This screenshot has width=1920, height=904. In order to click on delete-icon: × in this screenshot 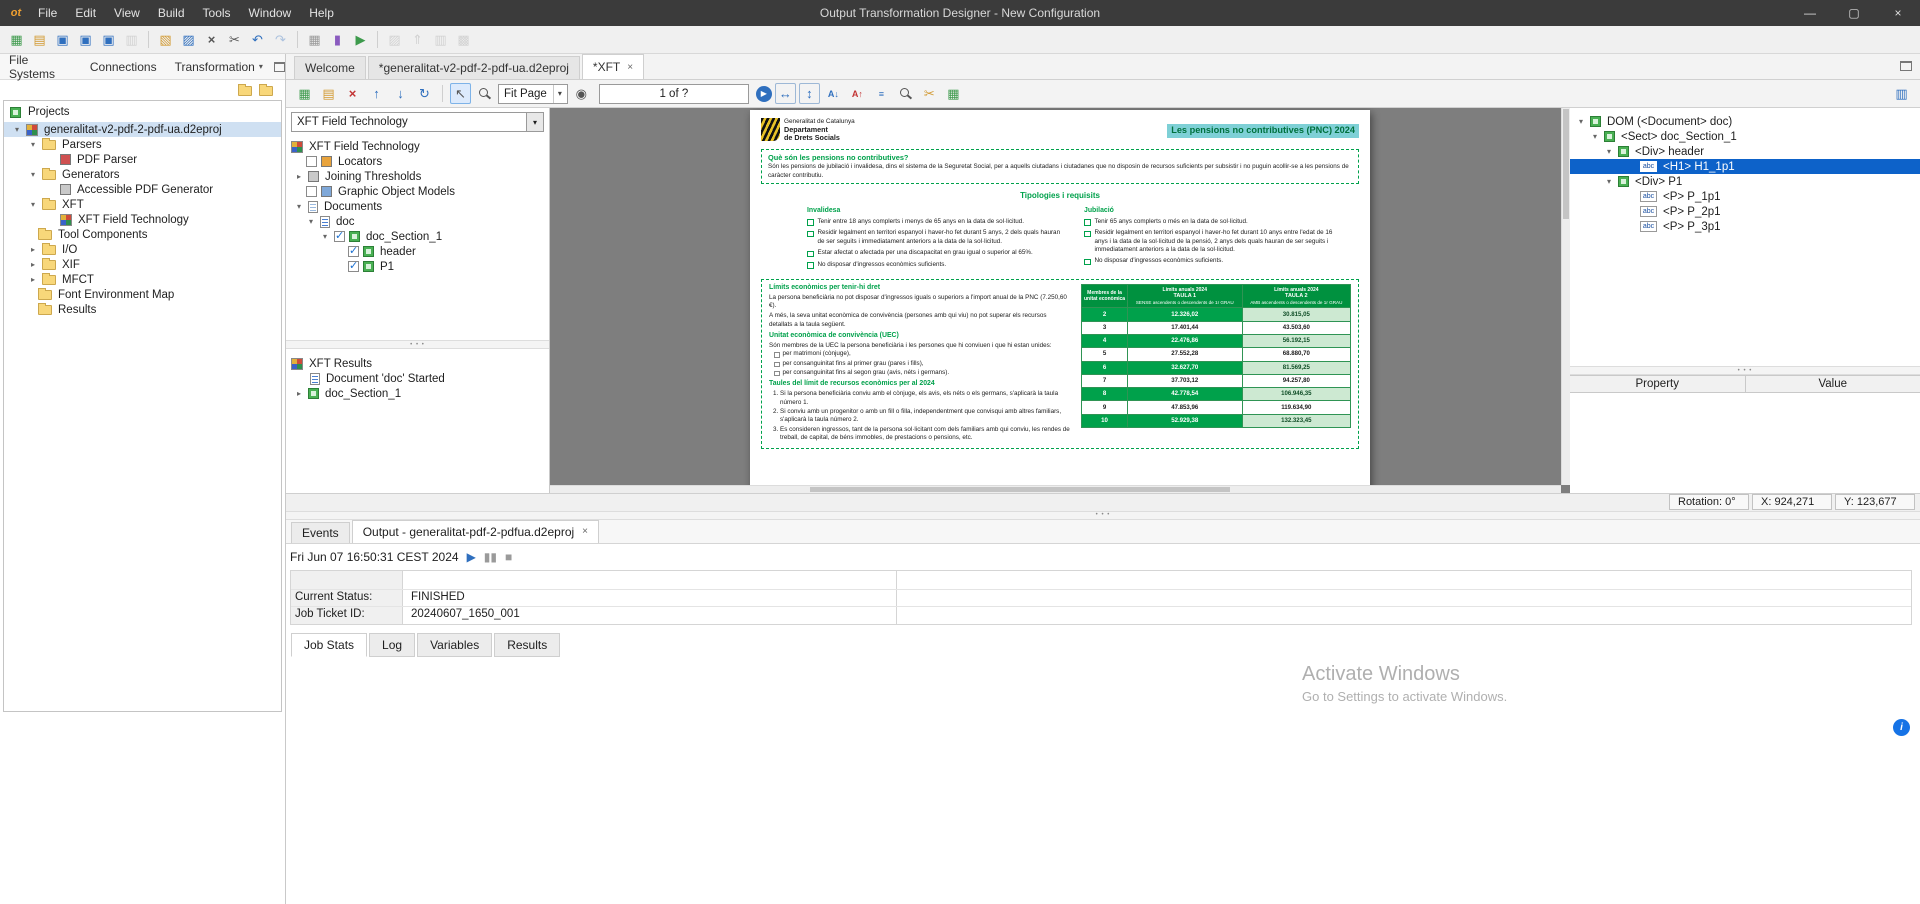, I will do `click(211, 39)`.